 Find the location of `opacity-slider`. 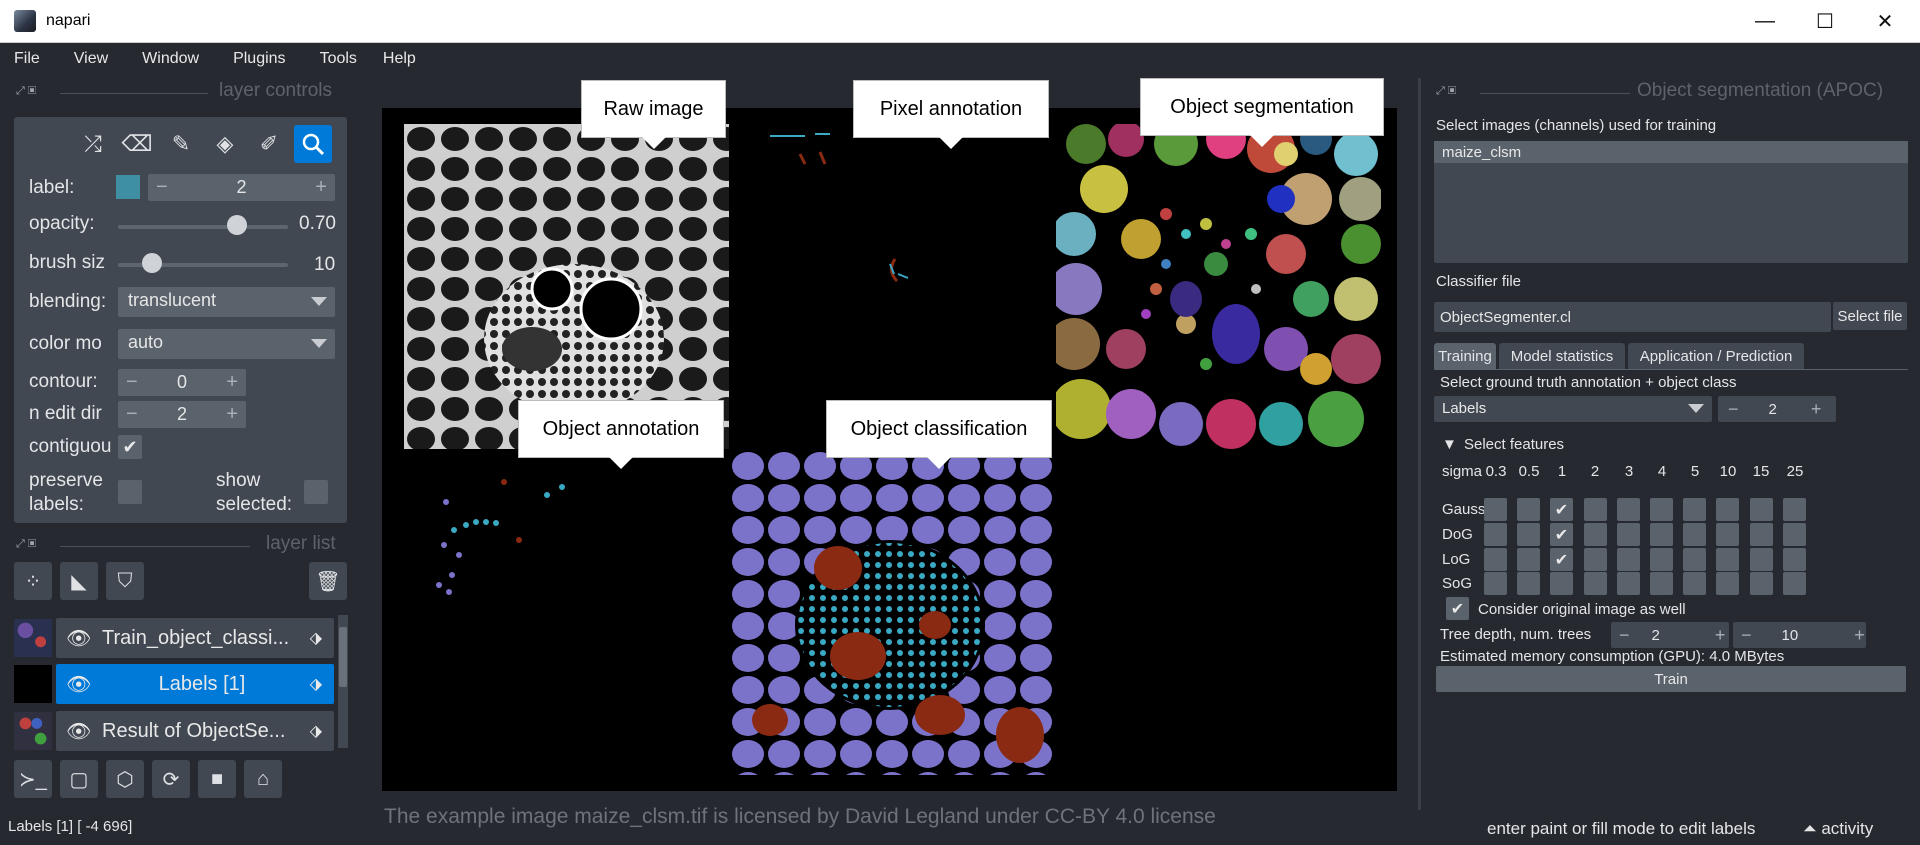

opacity-slider is located at coordinates (203, 227).